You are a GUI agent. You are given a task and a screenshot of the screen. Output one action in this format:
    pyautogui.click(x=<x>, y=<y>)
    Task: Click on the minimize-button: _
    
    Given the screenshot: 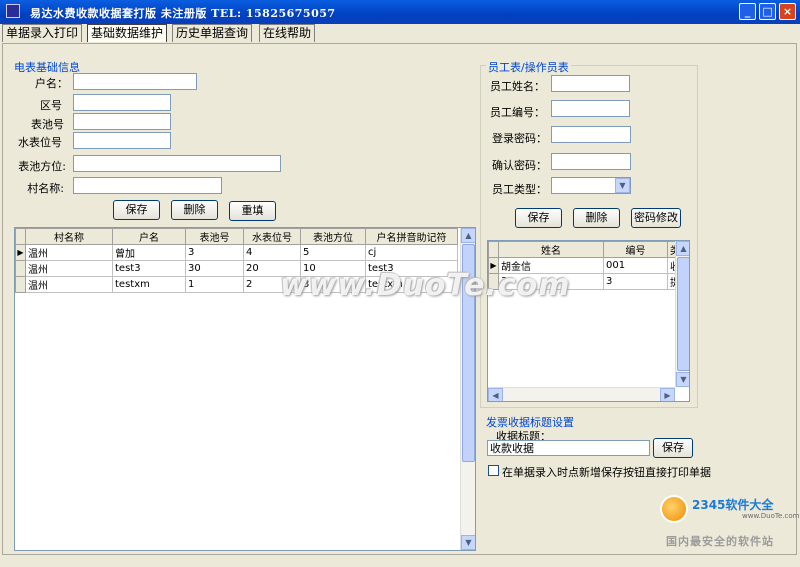 What is the action you would take?
    pyautogui.click(x=747, y=11)
    